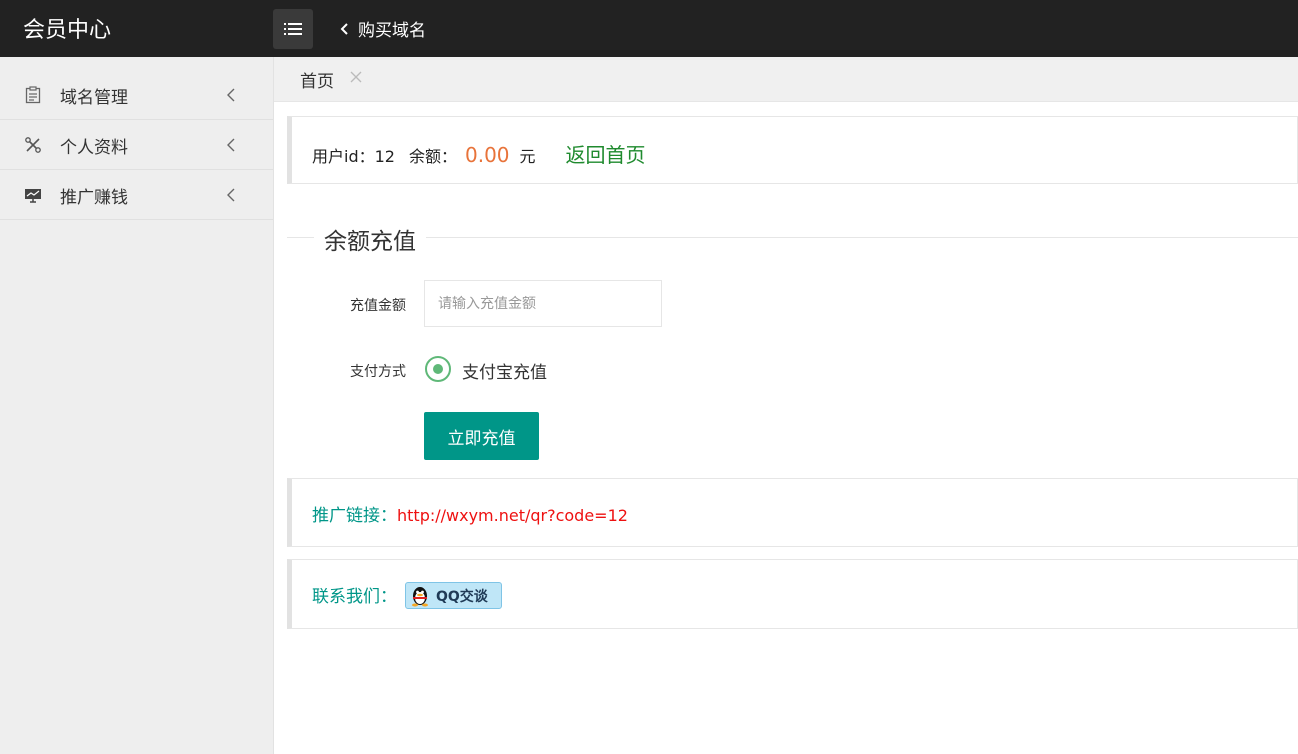  Describe the element at coordinates (543, 303) in the screenshot. I see `amount-input` at that location.